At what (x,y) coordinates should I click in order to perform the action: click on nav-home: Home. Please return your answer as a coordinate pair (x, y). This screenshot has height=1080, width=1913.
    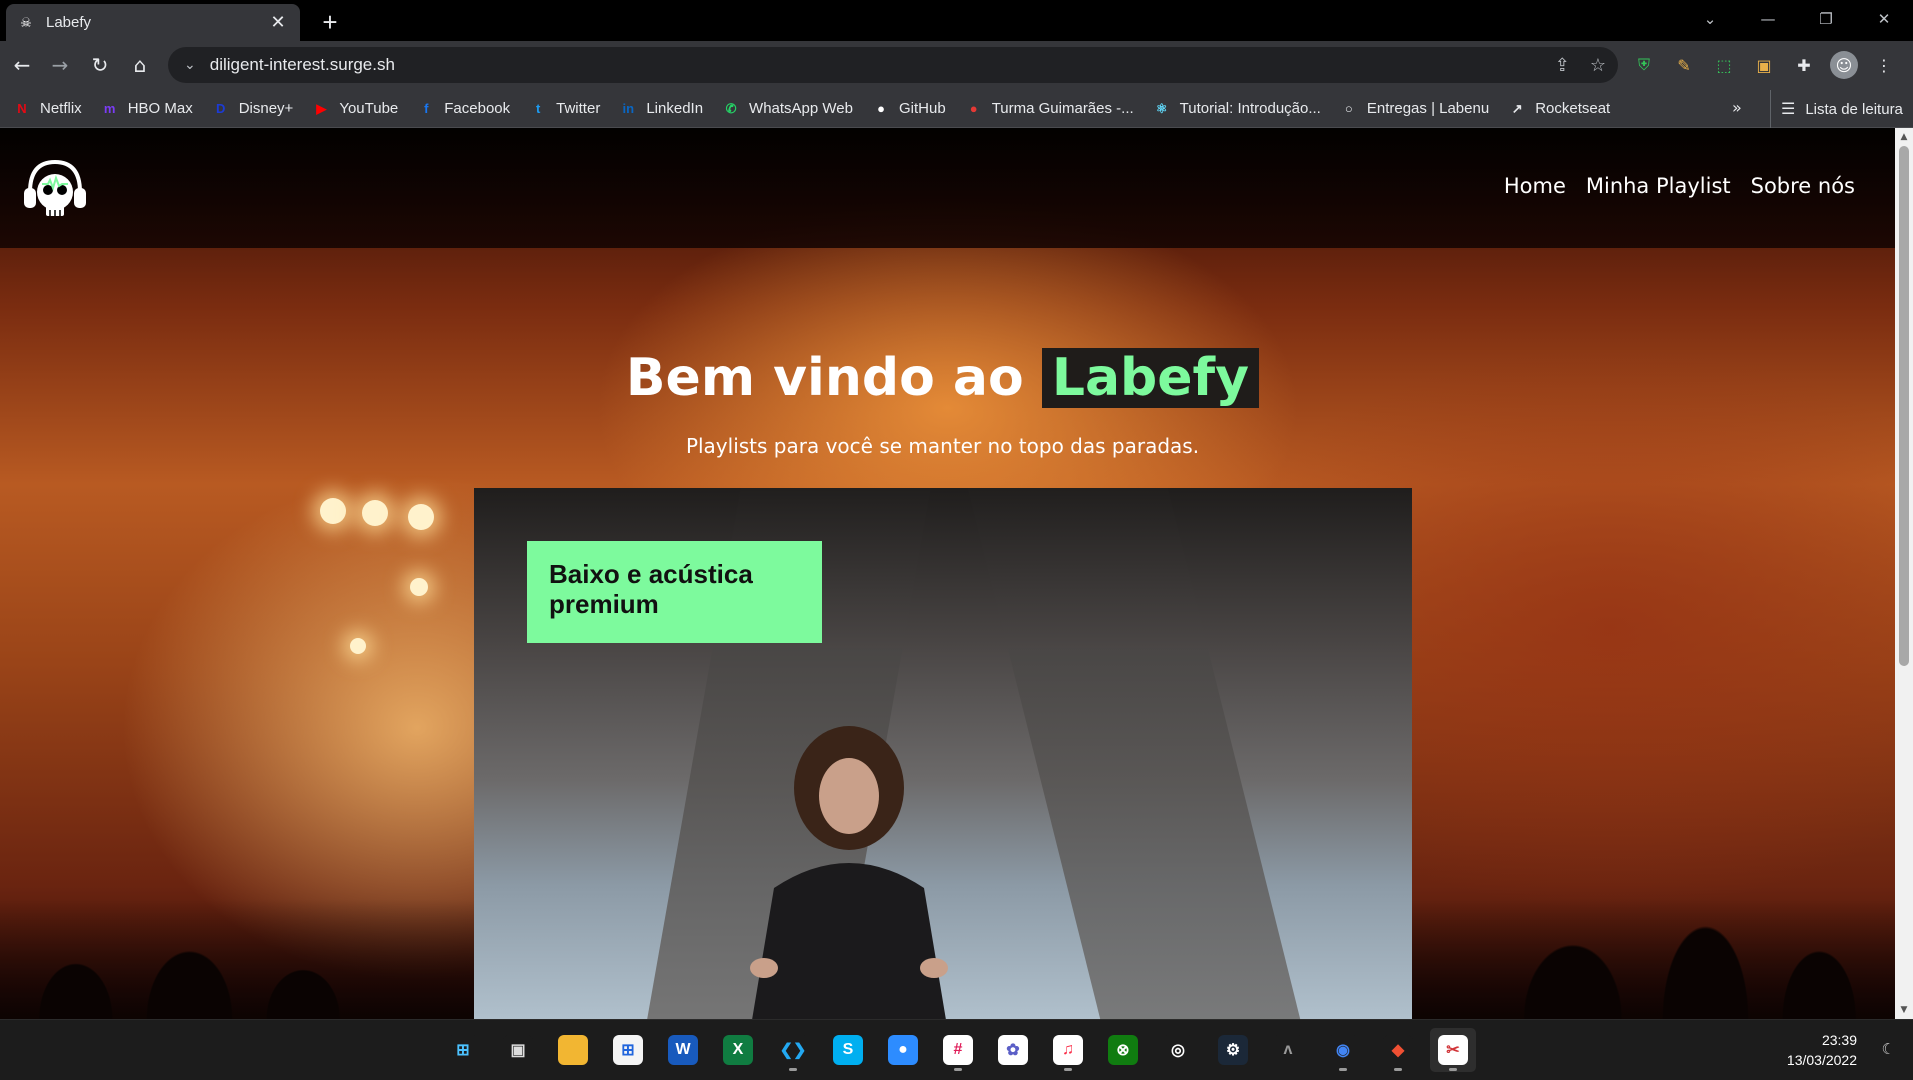
    Looking at the image, I should click on (1535, 186).